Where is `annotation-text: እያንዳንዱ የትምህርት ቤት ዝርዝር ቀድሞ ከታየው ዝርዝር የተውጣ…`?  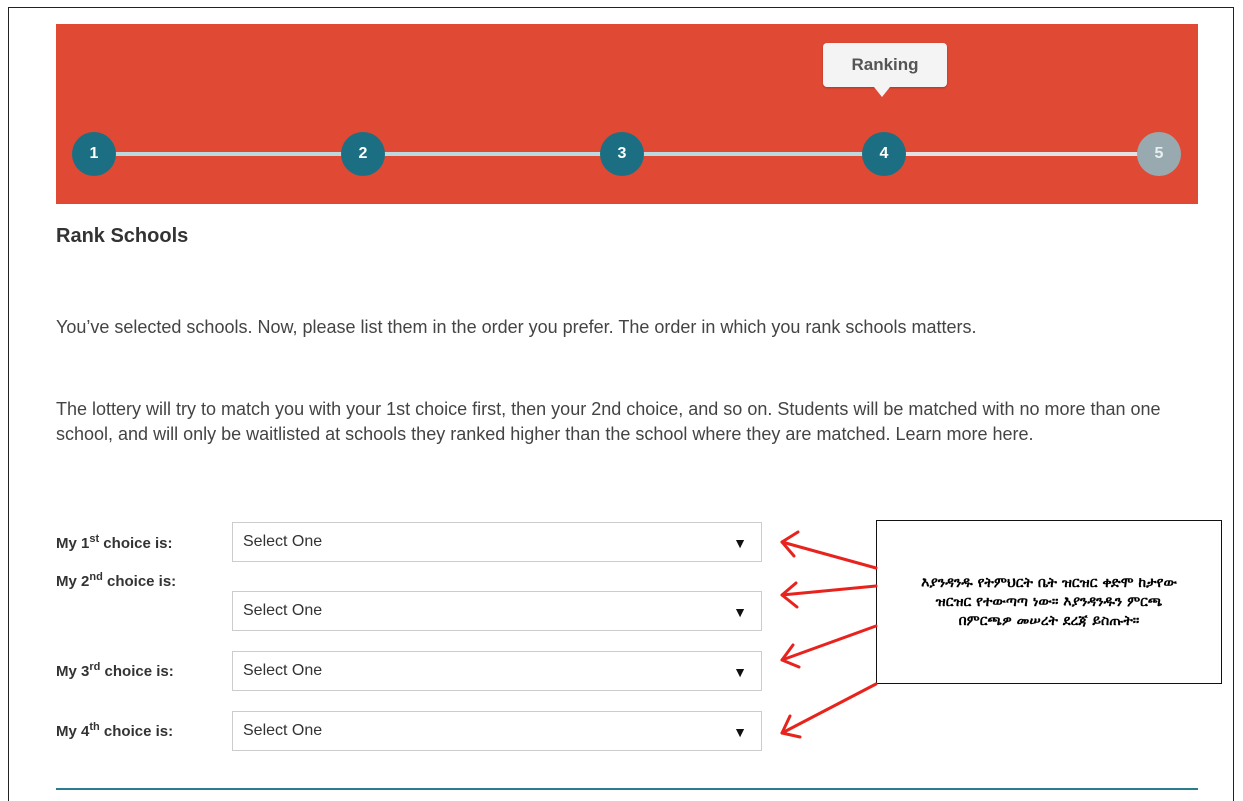 annotation-text: እያንዳንዱ የትምህርት ቤት ዝርዝር ቀድሞ ከታየው ዝርዝር የተውጣ… is located at coordinates (1049, 601).